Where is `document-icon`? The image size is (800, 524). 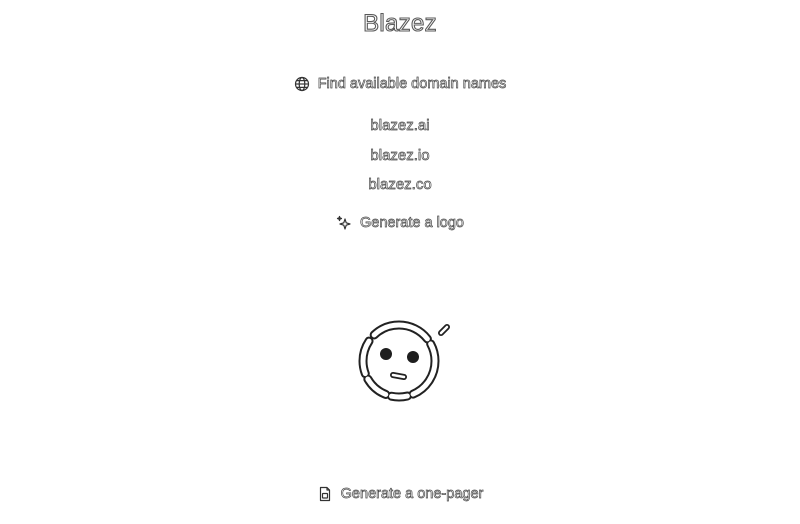 document-icon is located at coordinates (325, 494).